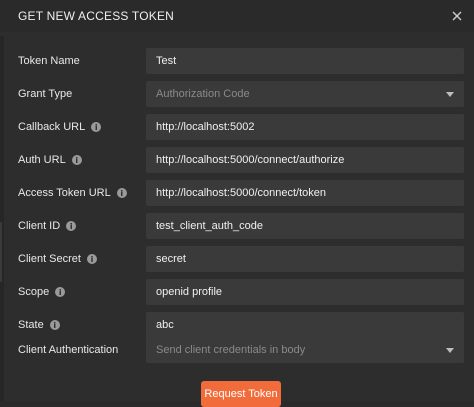  I want to click on close-icon-svg, so click(457, 16).